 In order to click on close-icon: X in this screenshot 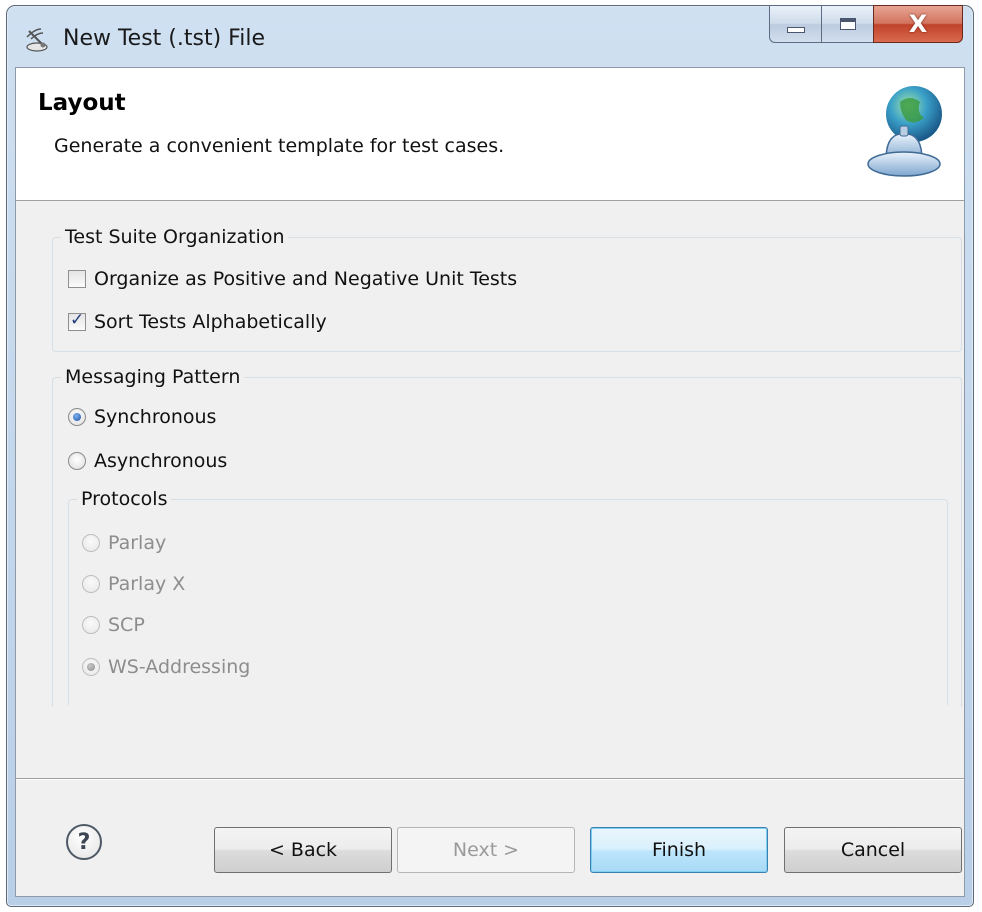, I will do `click(918, 24)`.